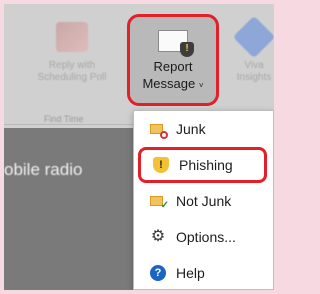 This screenshot has width=320, height=294. What do you see at coordinates (43, 169) in the screenshot?
I see `message-preview-text: obile radio` at bounding box center [43, 169].